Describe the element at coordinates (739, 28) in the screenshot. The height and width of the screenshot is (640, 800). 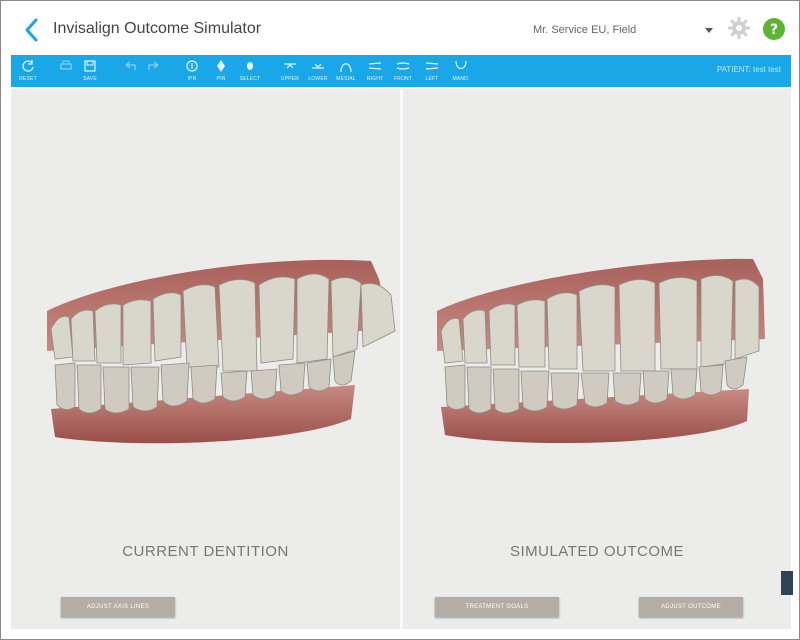
I see `gear-icon` at that location.